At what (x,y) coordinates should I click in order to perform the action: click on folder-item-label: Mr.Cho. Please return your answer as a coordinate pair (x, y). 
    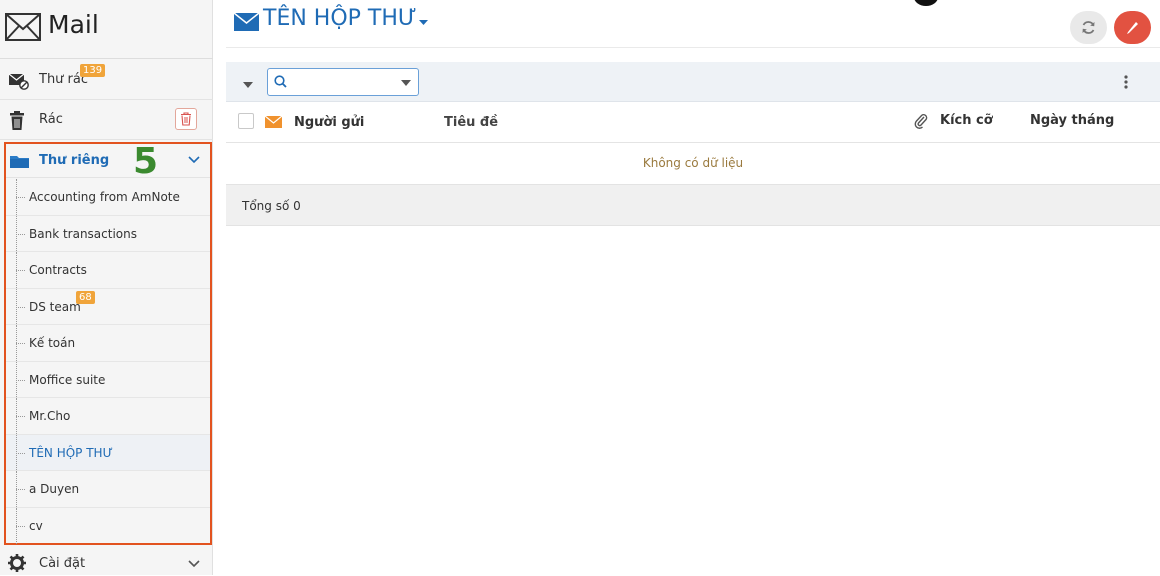
    Looking at the image, I should click on (50, 416).